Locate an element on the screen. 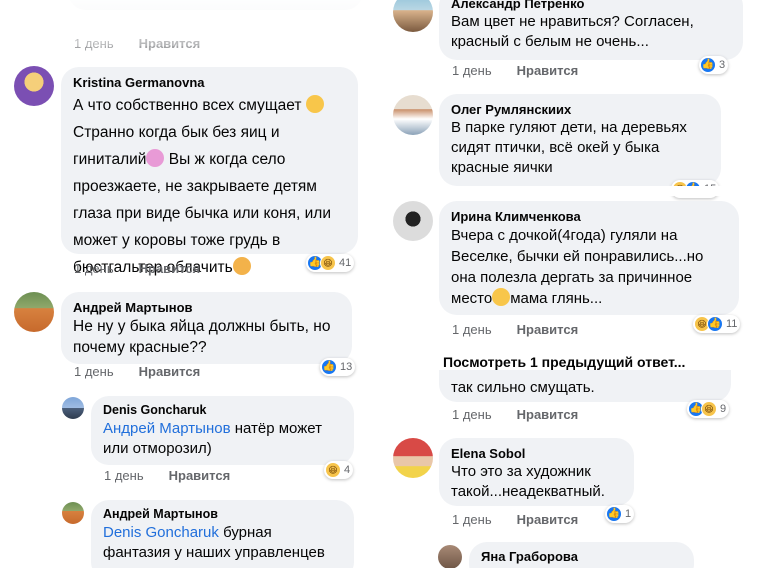 Image resolution: width=758 pixels, height=568 pixels. reaction-summary: 👍 13 is located at coordinates (338, 367).